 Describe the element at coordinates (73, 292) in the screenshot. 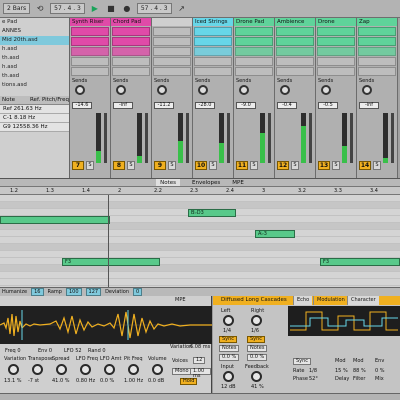

I see `ramp-start-value: 100` at that location.